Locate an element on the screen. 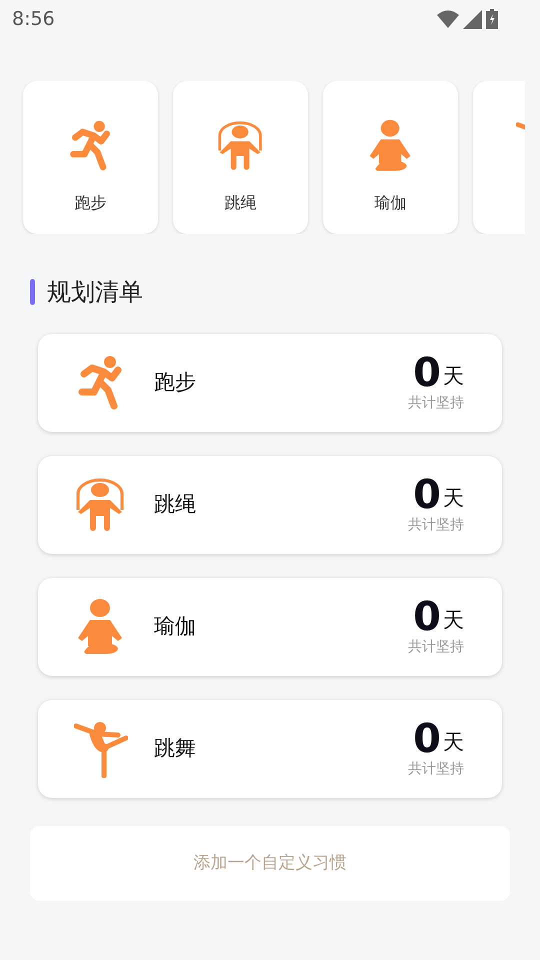 The image size is (540, 960). wifi-icon is located at coordinates (448, 19).